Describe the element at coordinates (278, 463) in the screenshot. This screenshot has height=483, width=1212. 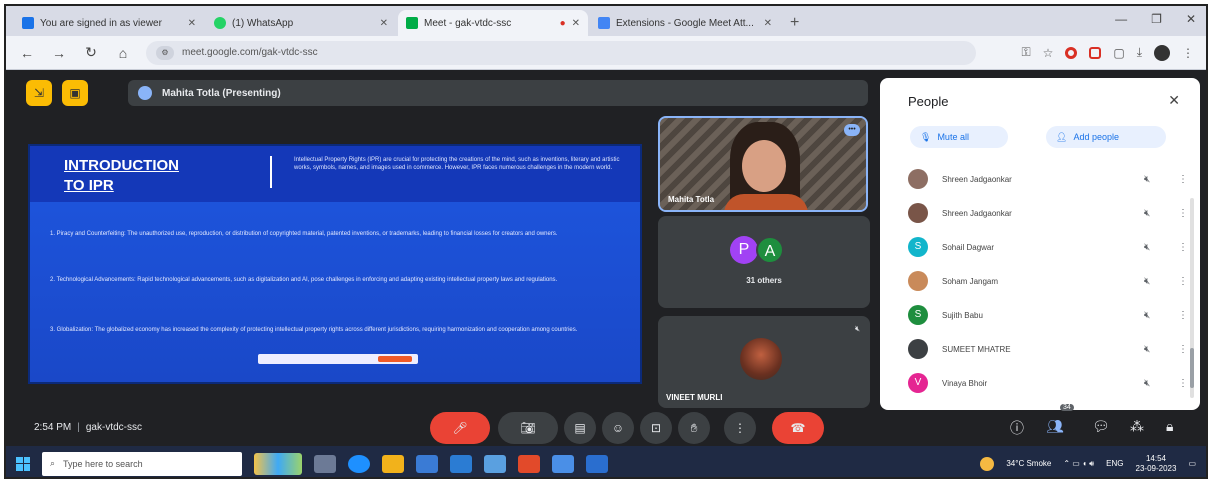
I see `search-highlight-image` at that location.